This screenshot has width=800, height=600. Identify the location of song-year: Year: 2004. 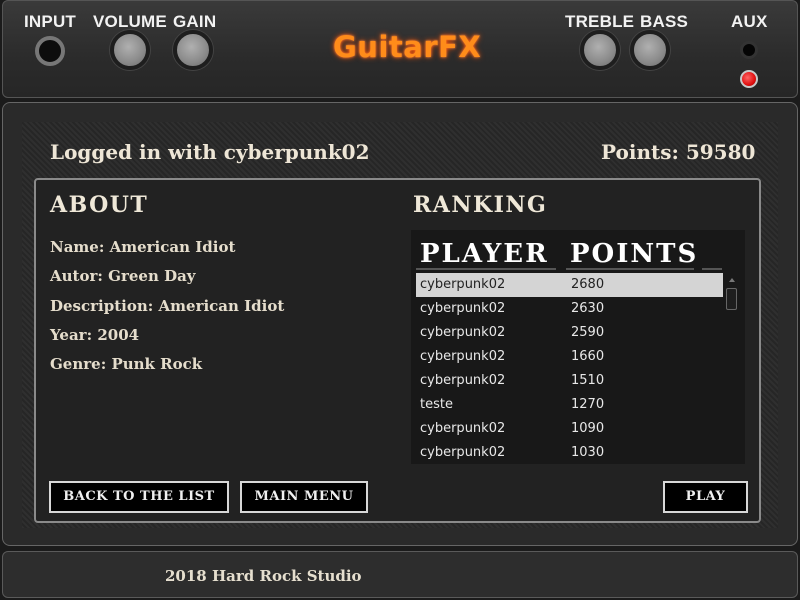
(95, 335).